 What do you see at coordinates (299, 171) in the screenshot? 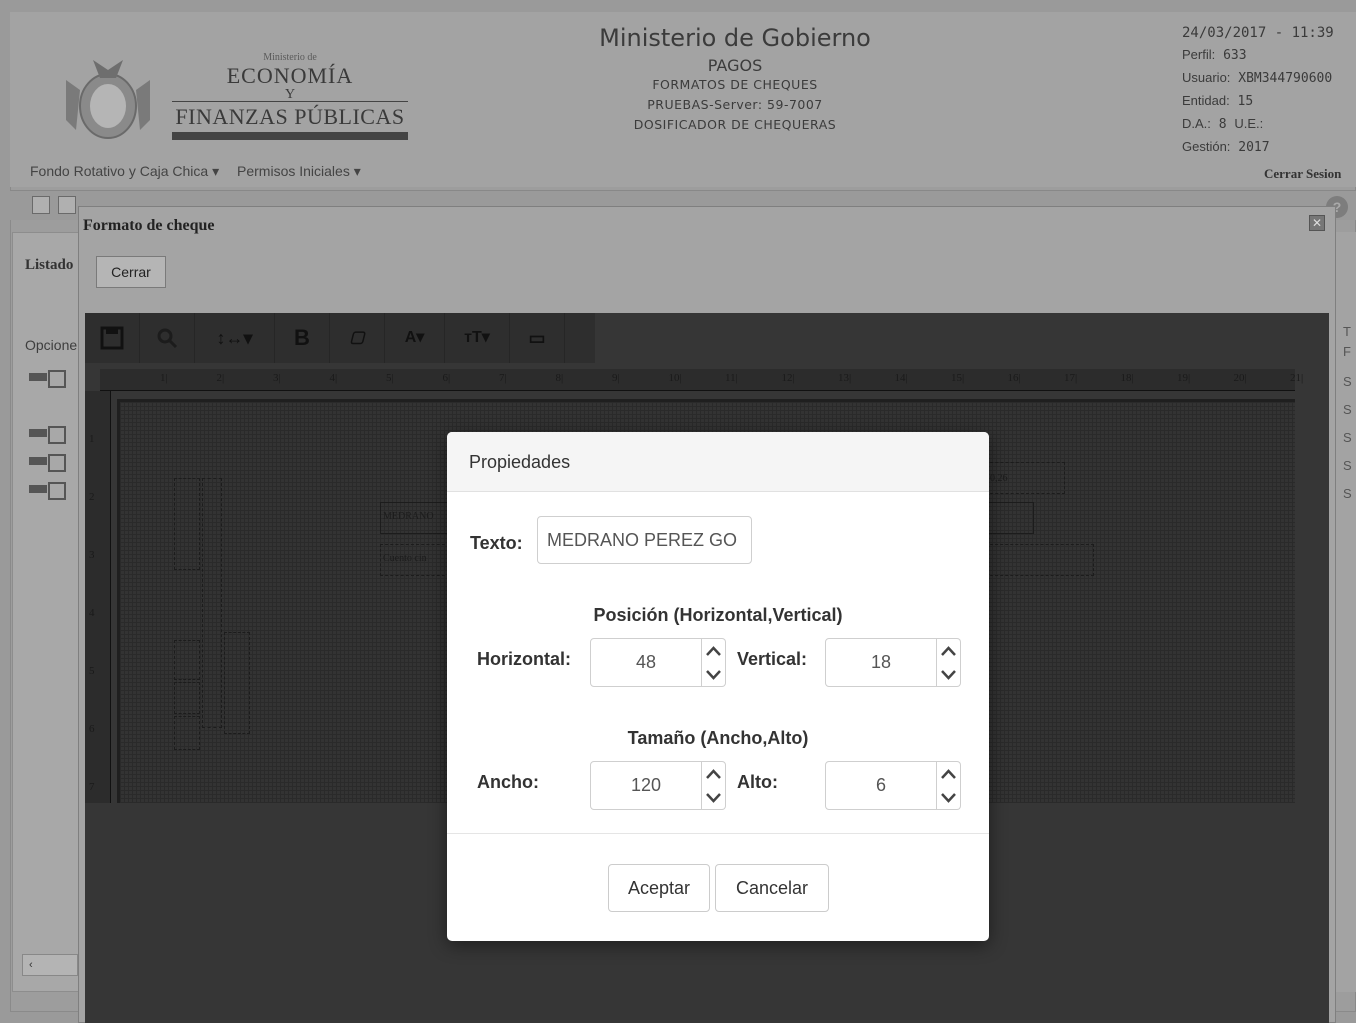
I see `menu-permisos-iniciales: Permisos Iniciales ▾` at bounding box center [299, 171].